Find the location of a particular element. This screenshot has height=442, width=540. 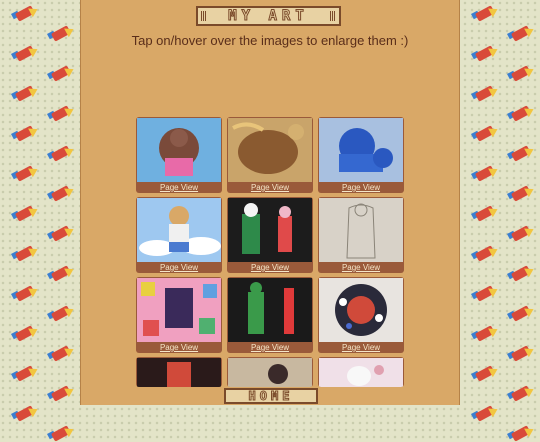

page-title-banner: MY ART is located at coordinates (268, 16).